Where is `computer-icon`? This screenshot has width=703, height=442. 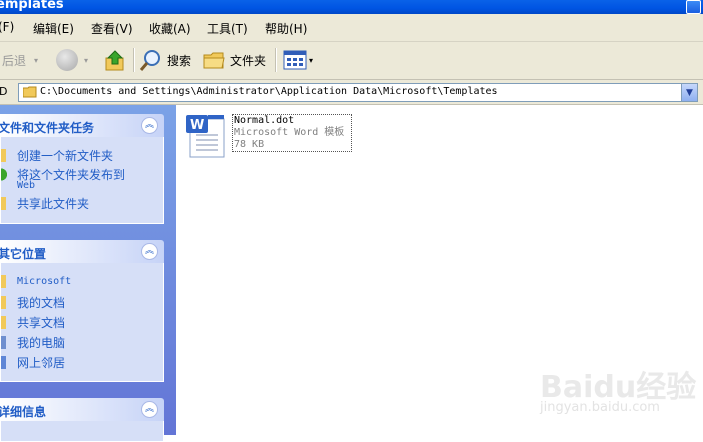
computer-icon is located at coordinates (6, 342).